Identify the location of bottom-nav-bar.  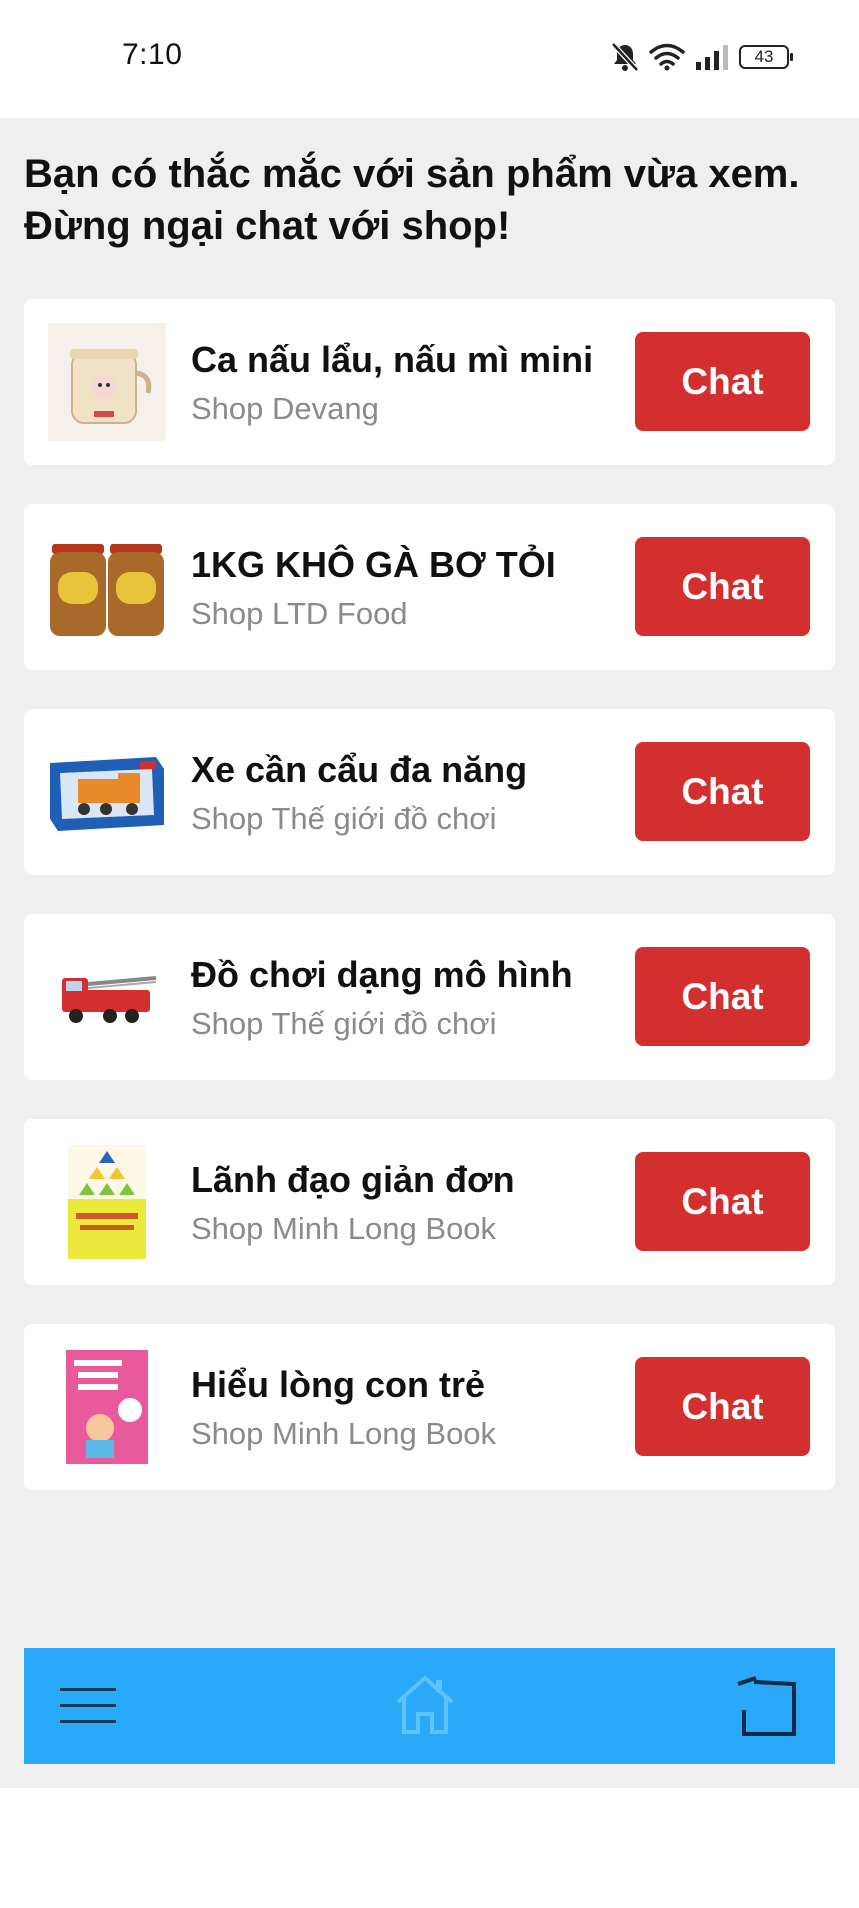
(429, 1706).